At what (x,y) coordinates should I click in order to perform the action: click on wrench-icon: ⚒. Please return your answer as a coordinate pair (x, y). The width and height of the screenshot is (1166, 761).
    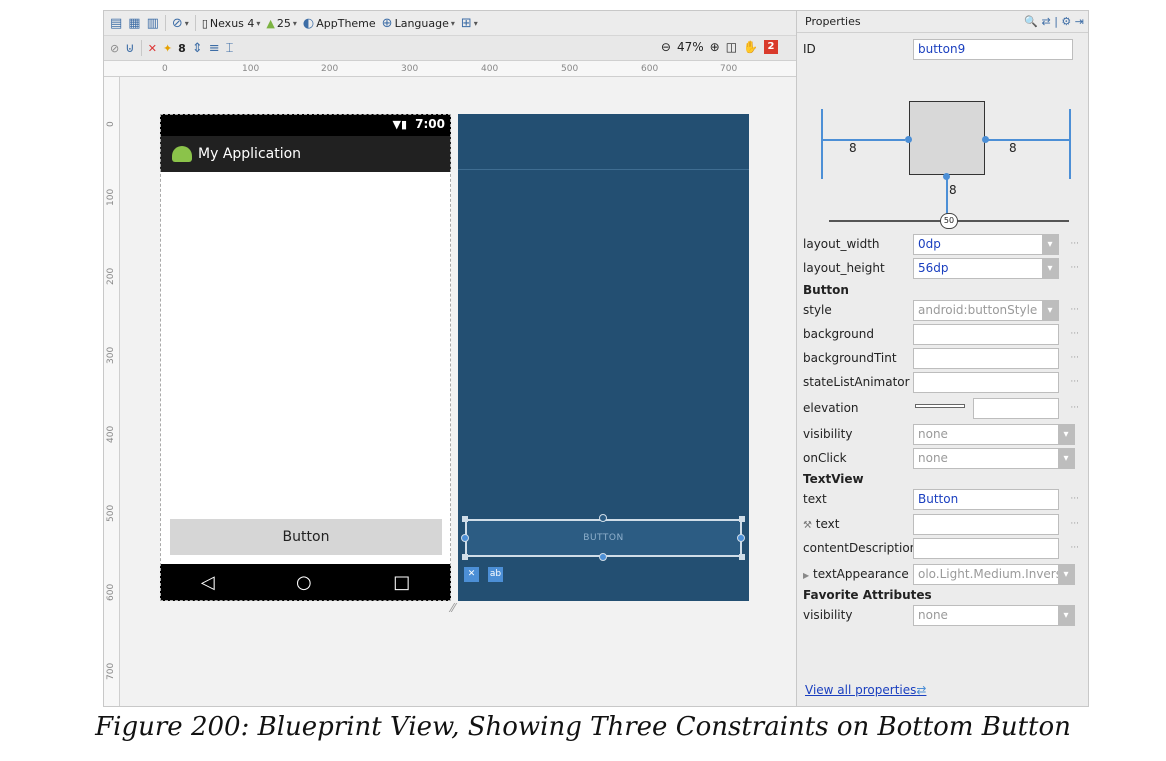
    Looking at the image, I should click on (807, 525).